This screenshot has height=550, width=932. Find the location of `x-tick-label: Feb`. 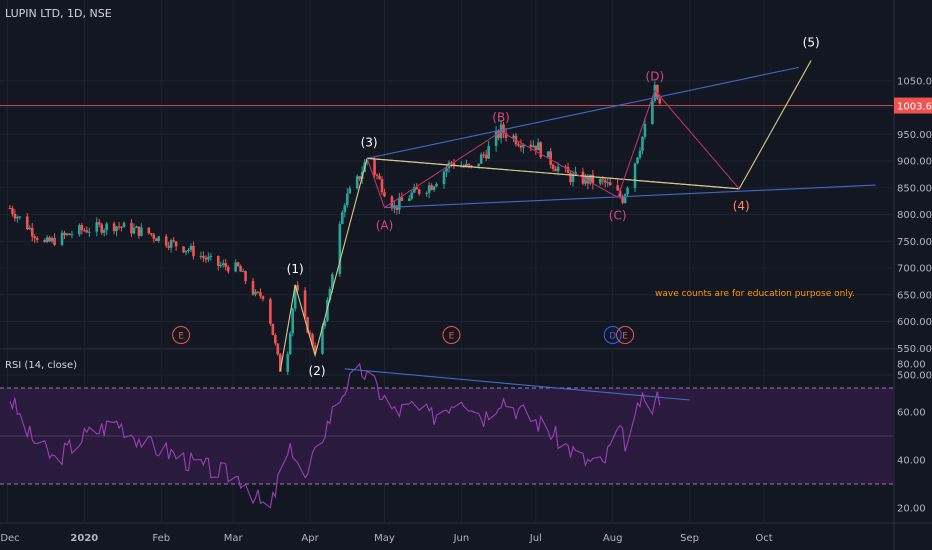

x-tick-label: Feb is located at coordinates (161, 538).